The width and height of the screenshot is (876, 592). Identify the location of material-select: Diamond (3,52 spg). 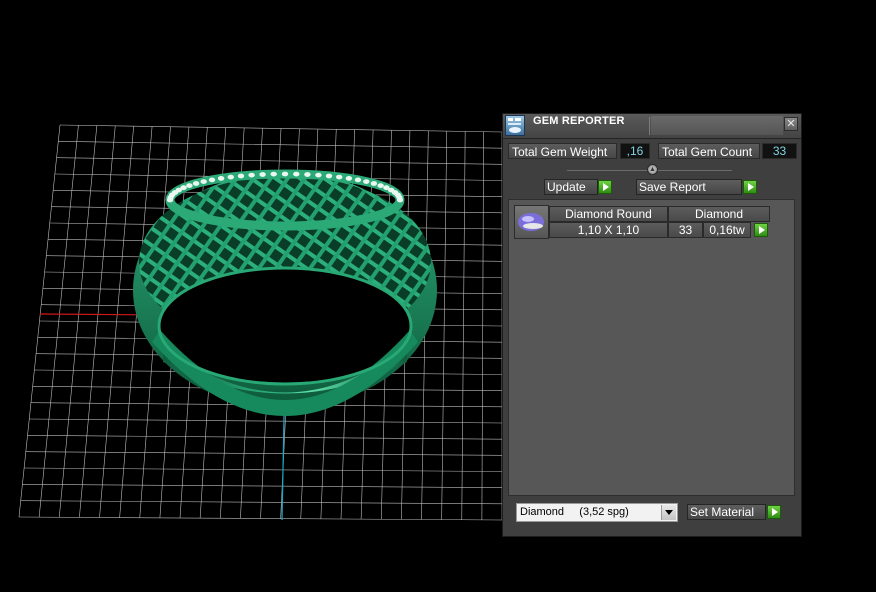
(597, 512).